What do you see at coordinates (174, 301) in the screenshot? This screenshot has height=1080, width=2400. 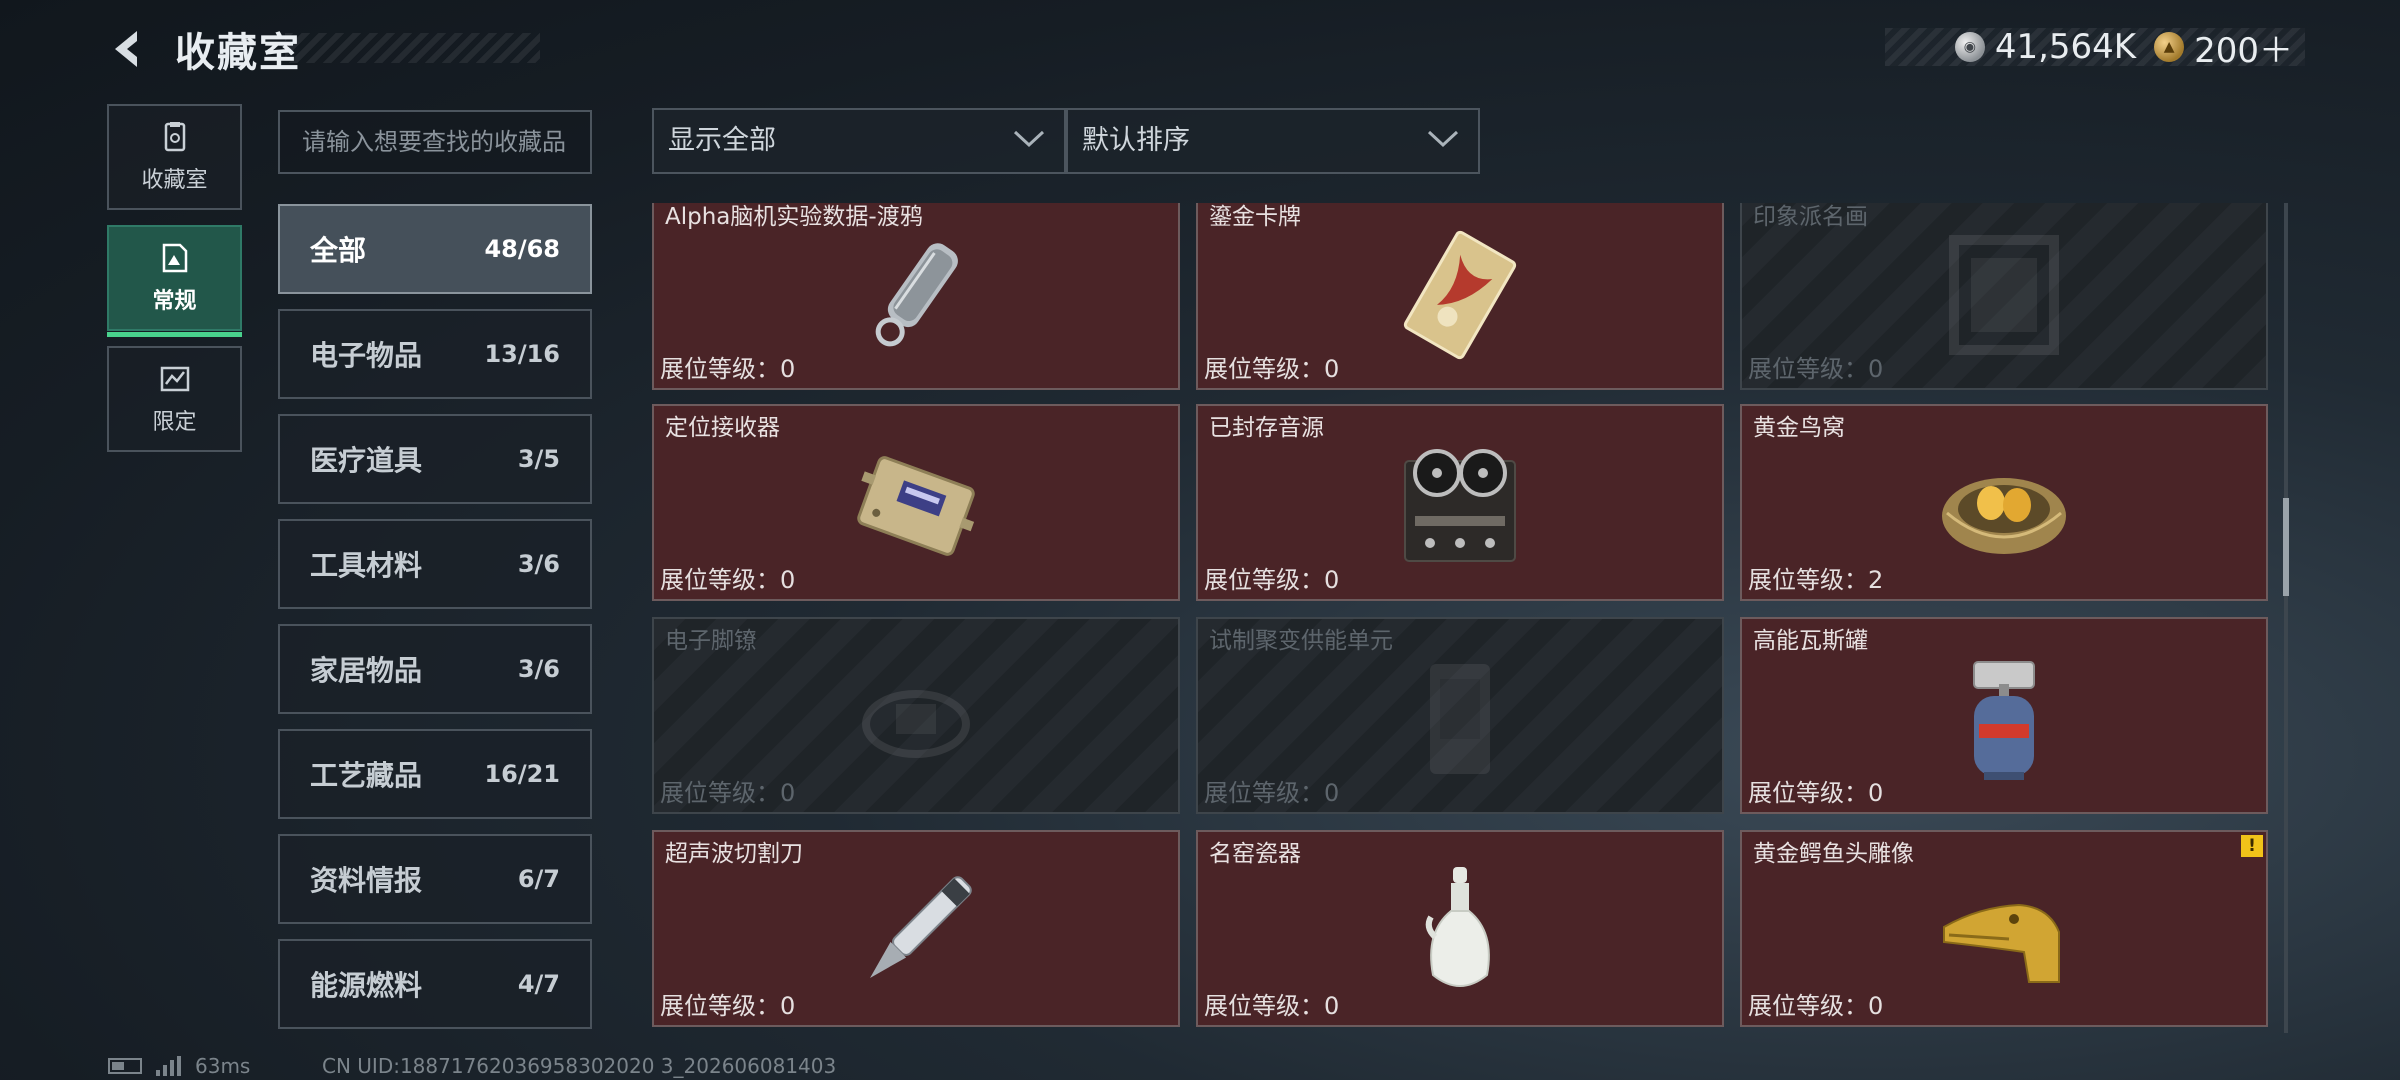 I see `rail-item-label: 常规` at bounding box center [174, 301].